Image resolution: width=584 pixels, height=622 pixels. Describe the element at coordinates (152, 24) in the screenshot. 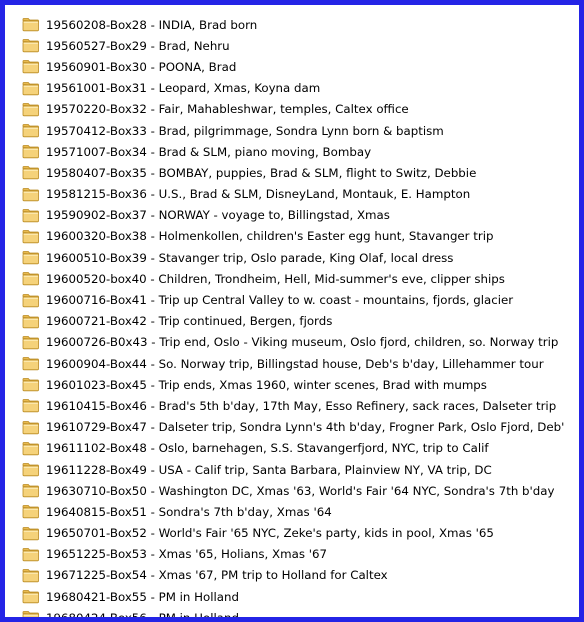

I see `folder-name: 19560208-Box28 - INDIA, Brad born` at that location.